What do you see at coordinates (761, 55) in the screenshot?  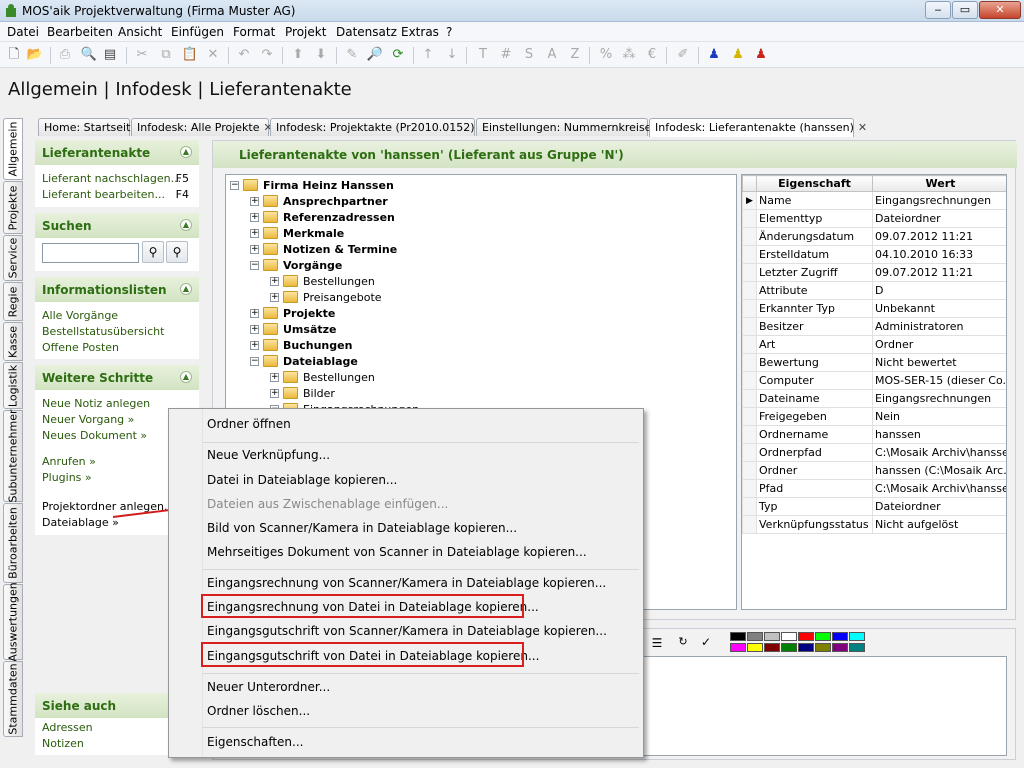 I see `user-red-icon: ♟` at bounding box center [761, 55].